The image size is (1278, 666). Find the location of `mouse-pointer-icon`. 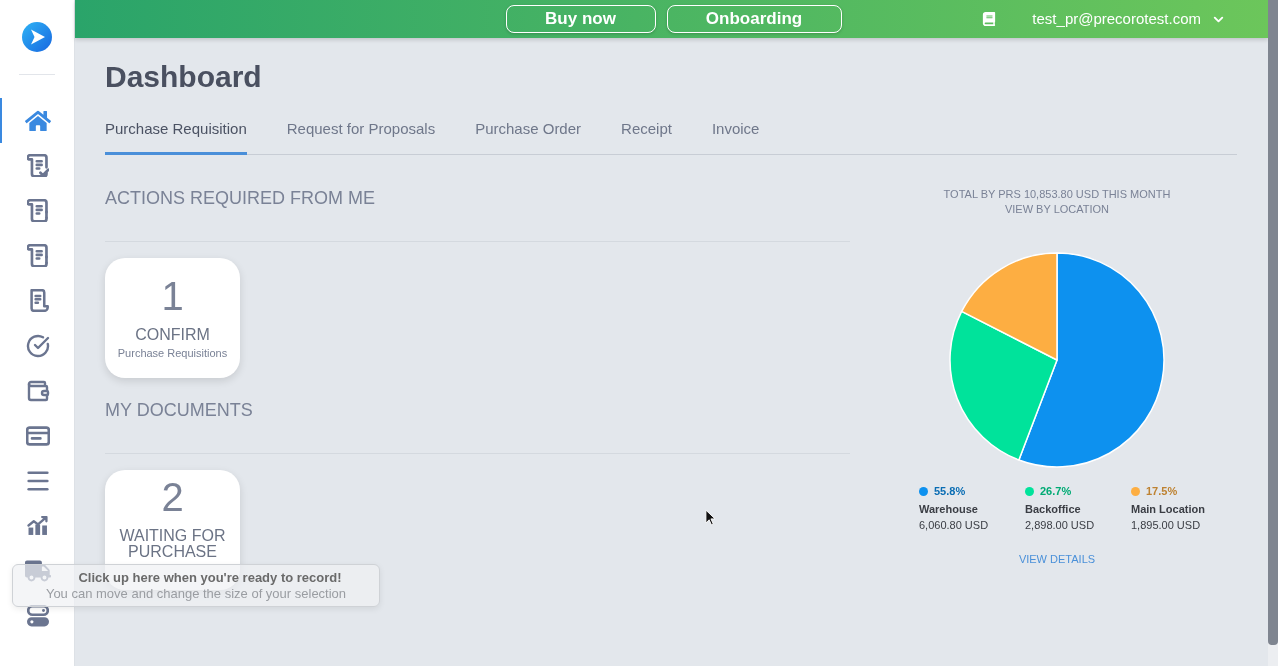

mouse-pointer-icon is located at coordinates (710, 517).